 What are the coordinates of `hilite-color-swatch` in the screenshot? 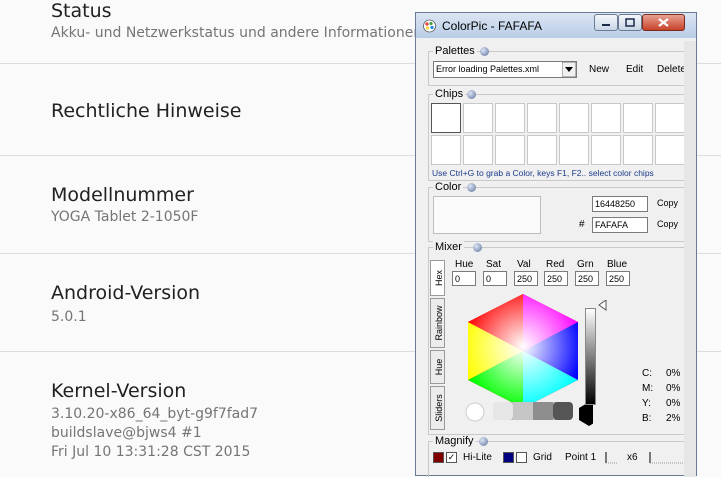 It's located at (438, 457).